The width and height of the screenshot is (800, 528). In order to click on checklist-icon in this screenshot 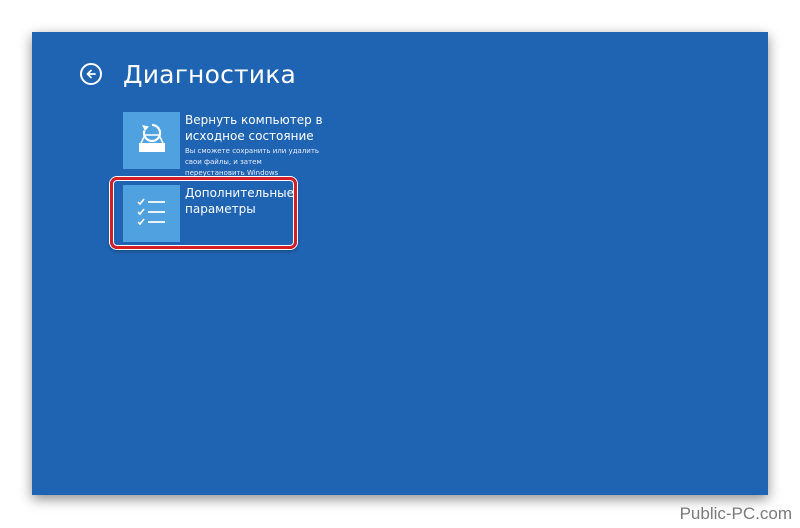, I will do `click(152, 214)`.